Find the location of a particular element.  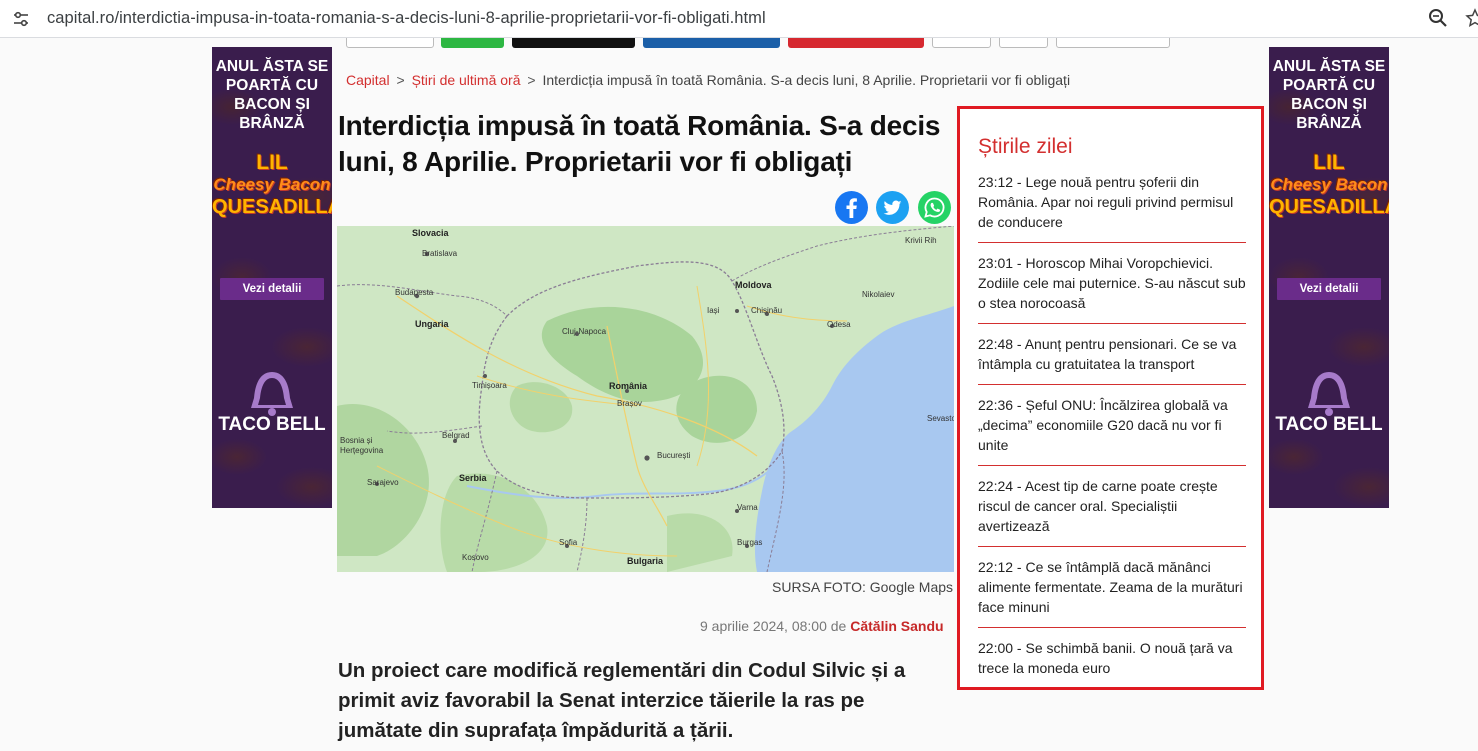

map-label: Brașov is located at coordinates (629, 403).